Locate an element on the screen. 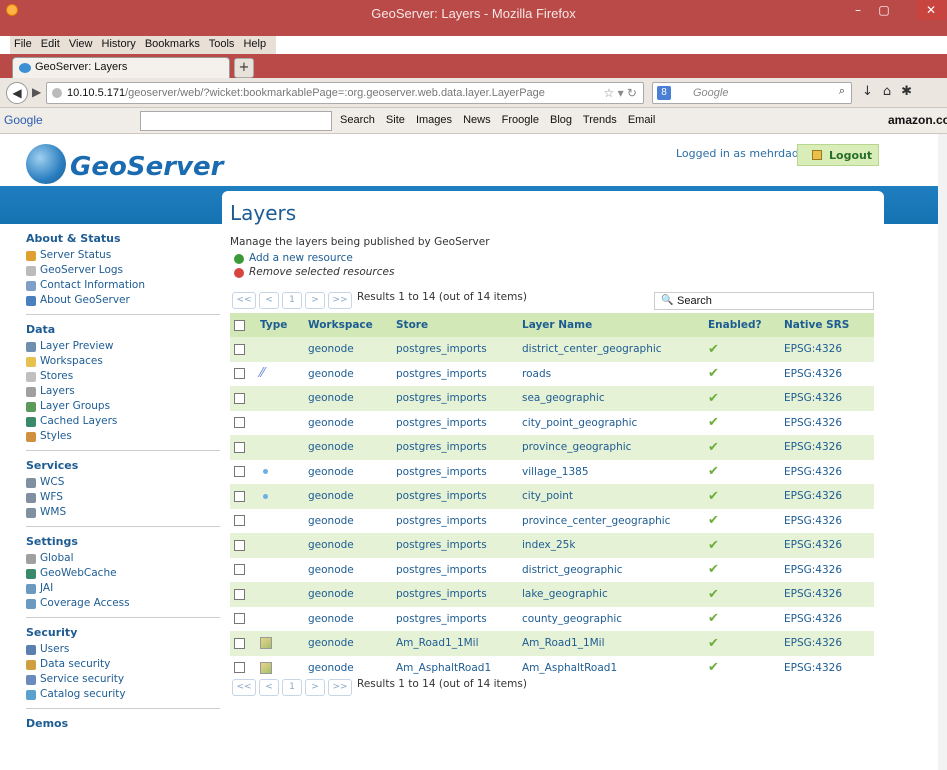 This screenshot has width=947, height=770. google-news-button: News is located at coordinates (477, 120).